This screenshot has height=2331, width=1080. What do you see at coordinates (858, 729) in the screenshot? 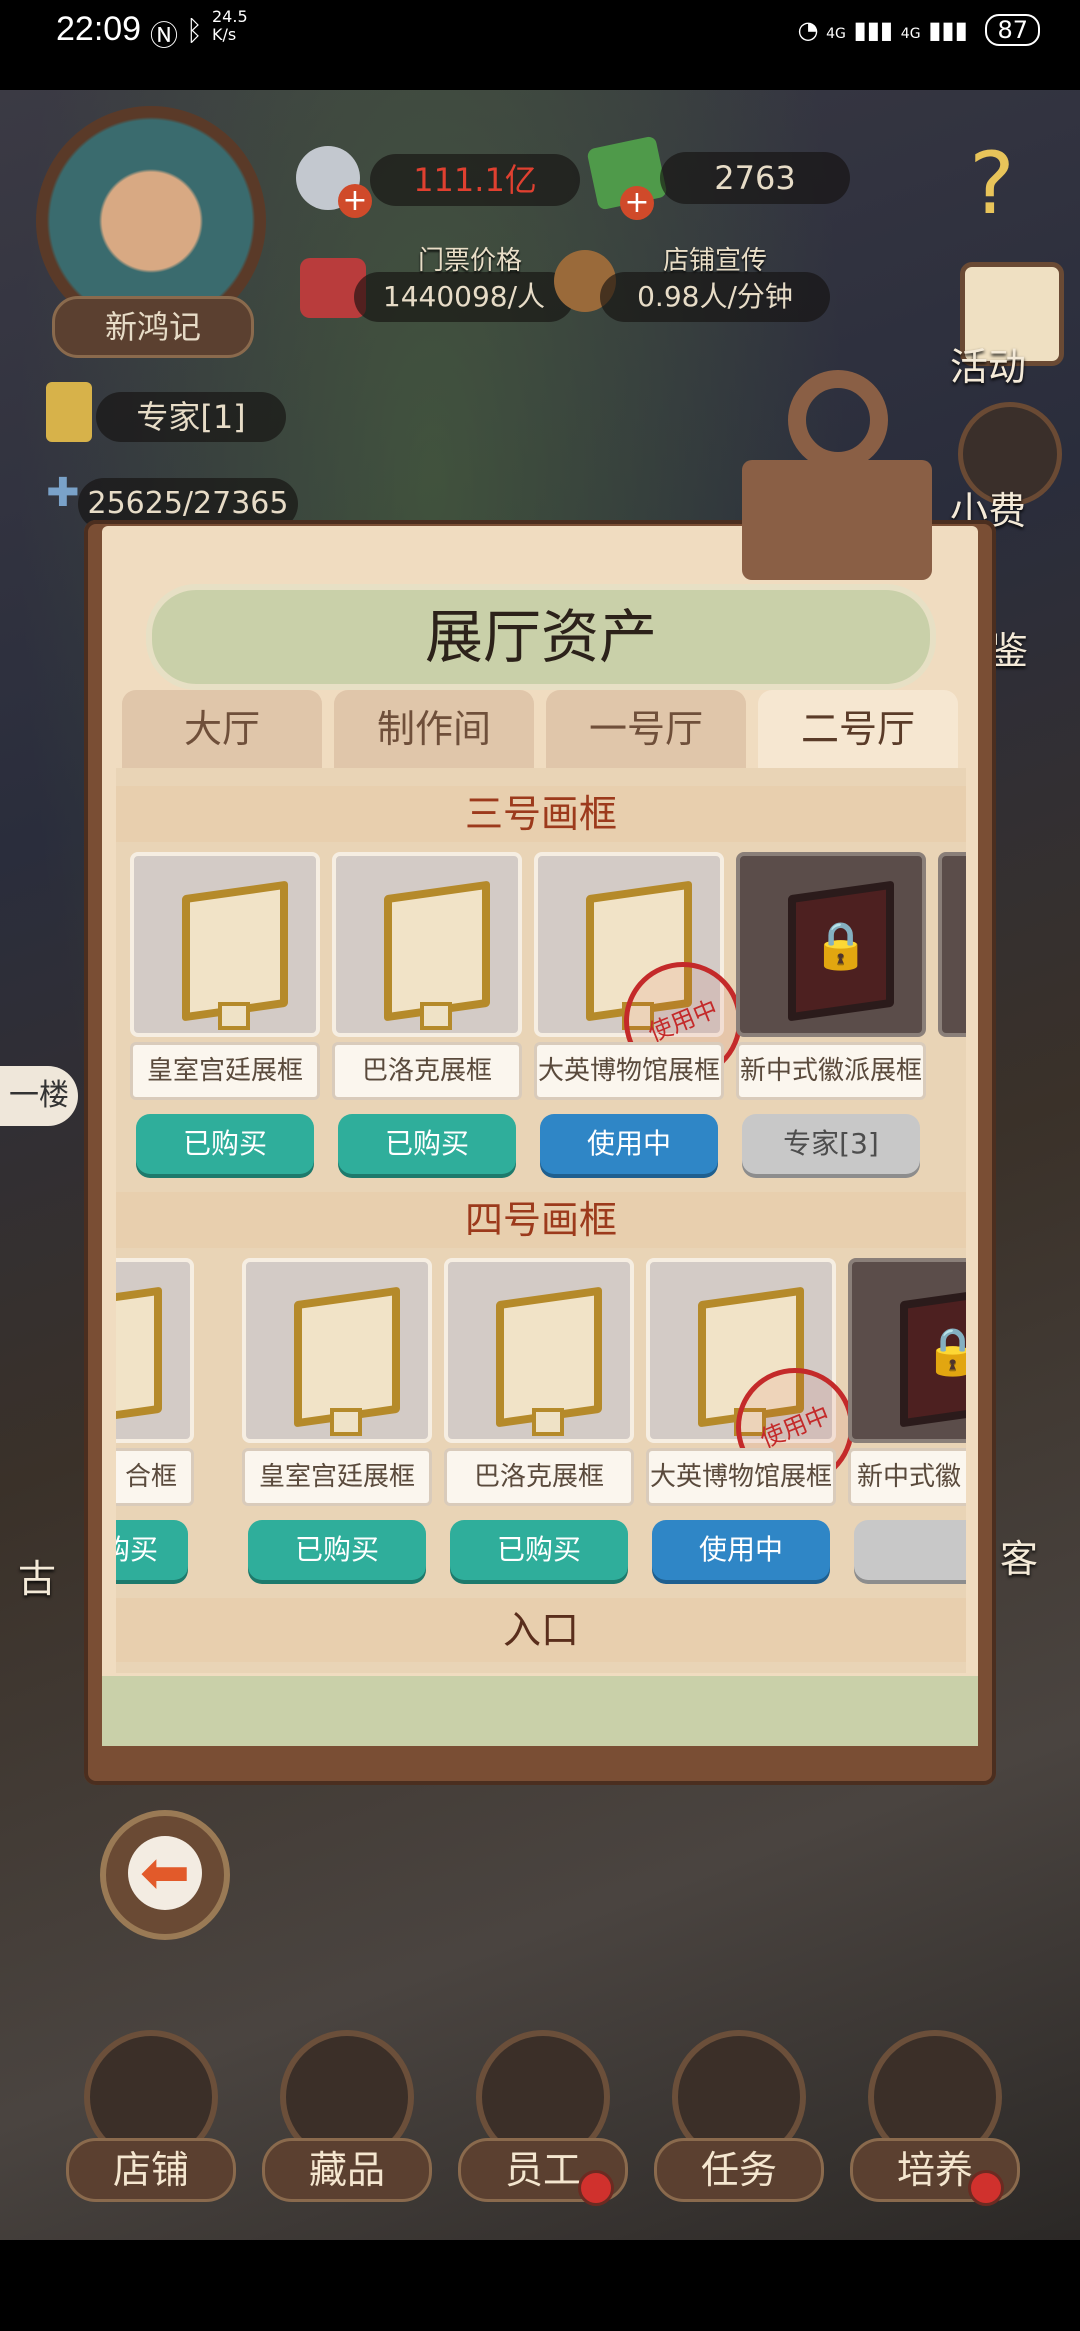
I see `tab-hall-2: 二号厅` at bounding box center [858, 729].